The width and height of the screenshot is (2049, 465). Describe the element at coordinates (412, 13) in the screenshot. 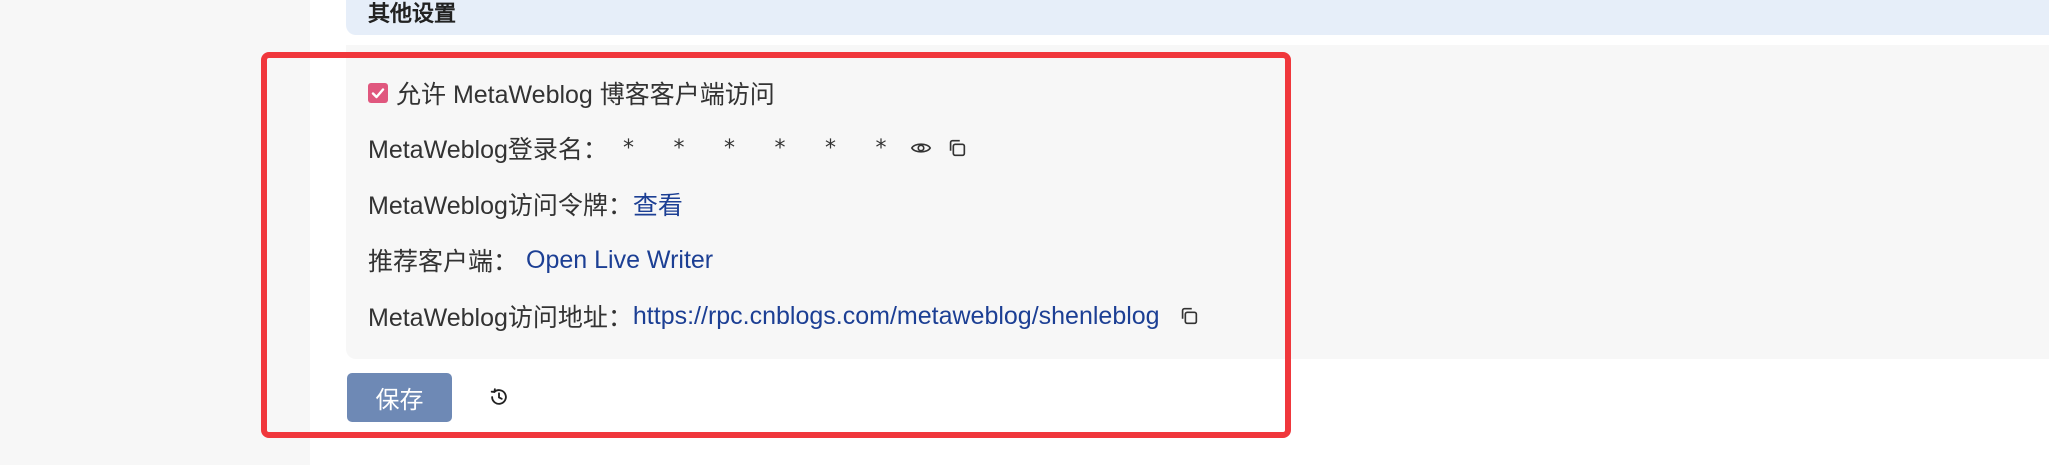

I see `section-title: 其他设置` at that location.